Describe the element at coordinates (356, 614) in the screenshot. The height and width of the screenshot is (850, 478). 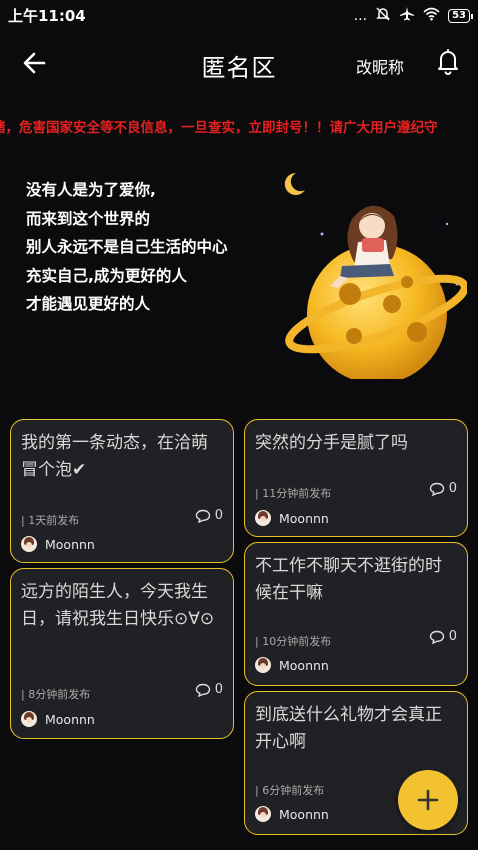
I see `post-card: 不工作不聊天不逛街的时候在干嘛 | 10分钟前发布 0 Moonnn` at that location.